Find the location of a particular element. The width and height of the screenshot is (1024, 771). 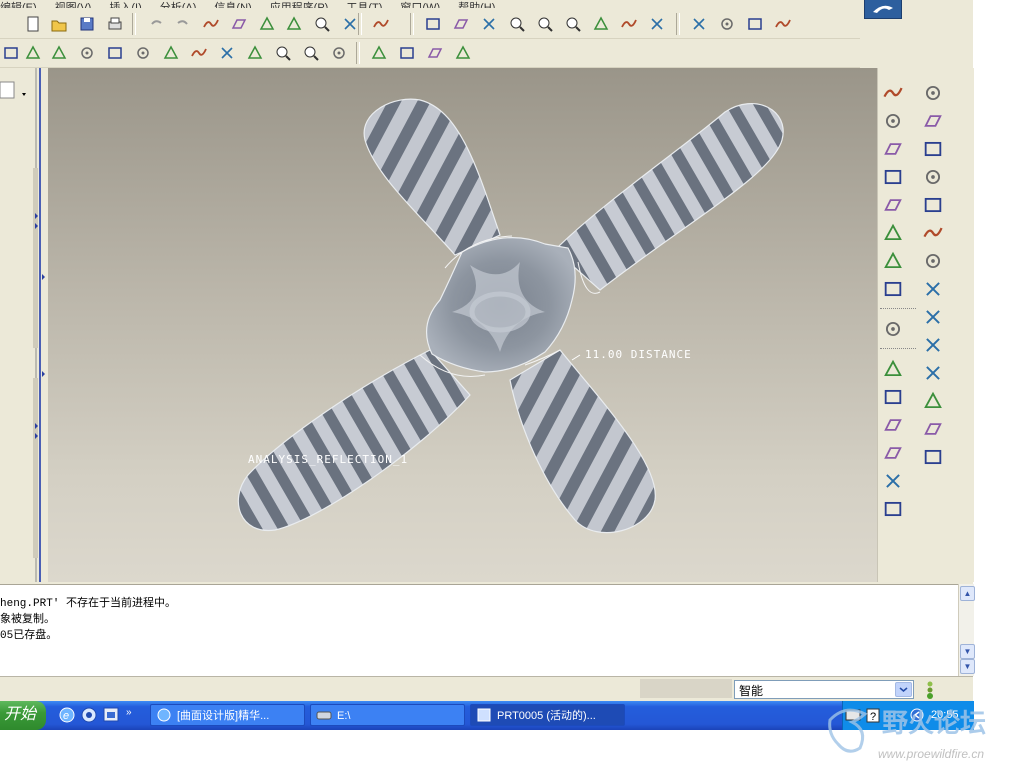

offset-point-icon is located at coordinates (893, 289).